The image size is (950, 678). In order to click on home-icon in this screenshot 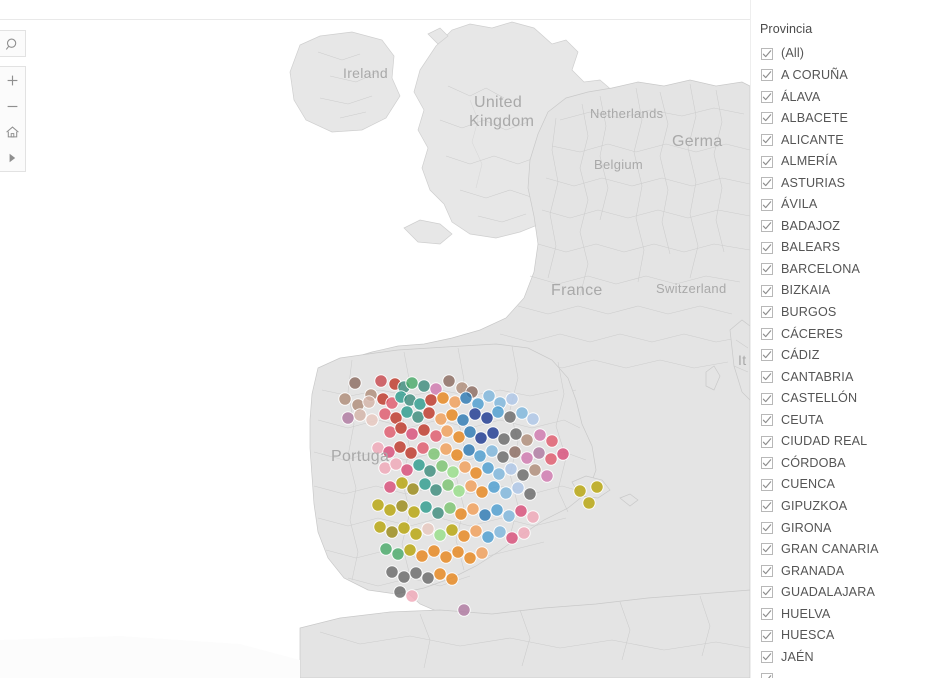, I will do `click(12, 132)`.